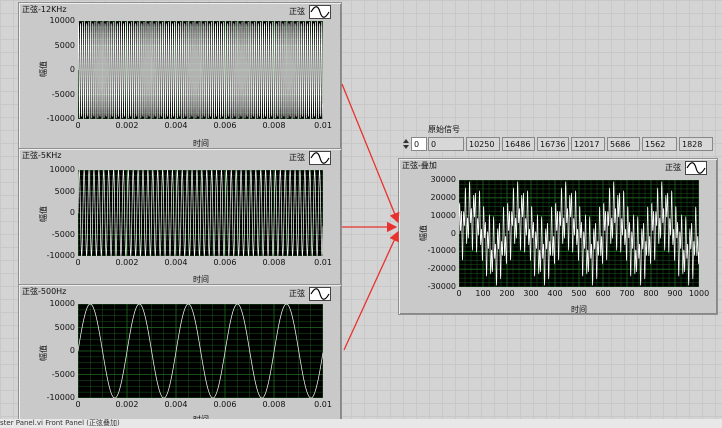 Image resolution: width=722 pixels, height=428 pixels. What do you see at coordinates (361, 423) in the screenshot?
I see `status-bar: ster Panel.vi Front Panel (正弦叠加)` at bounding box center [361, 423].